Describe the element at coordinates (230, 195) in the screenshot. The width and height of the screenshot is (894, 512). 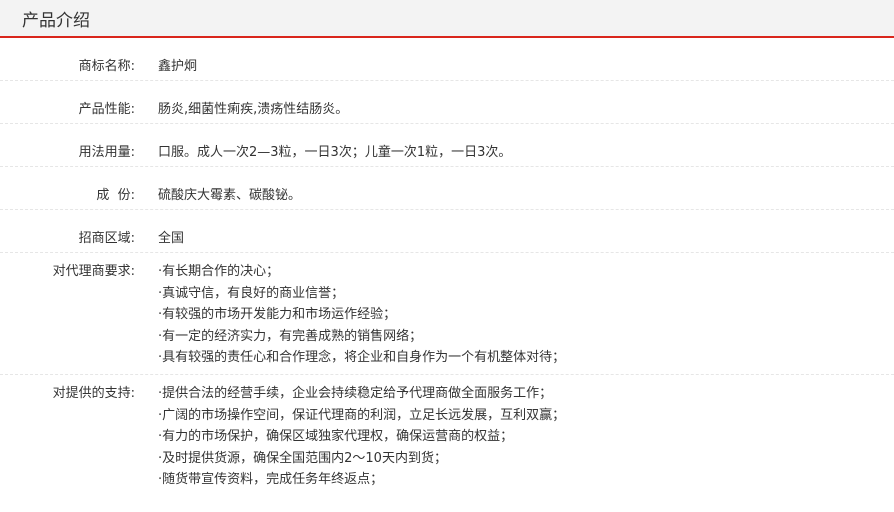
I see `ingredients-value: 硫酸庆大霉素、碳酸铋。` at that location.